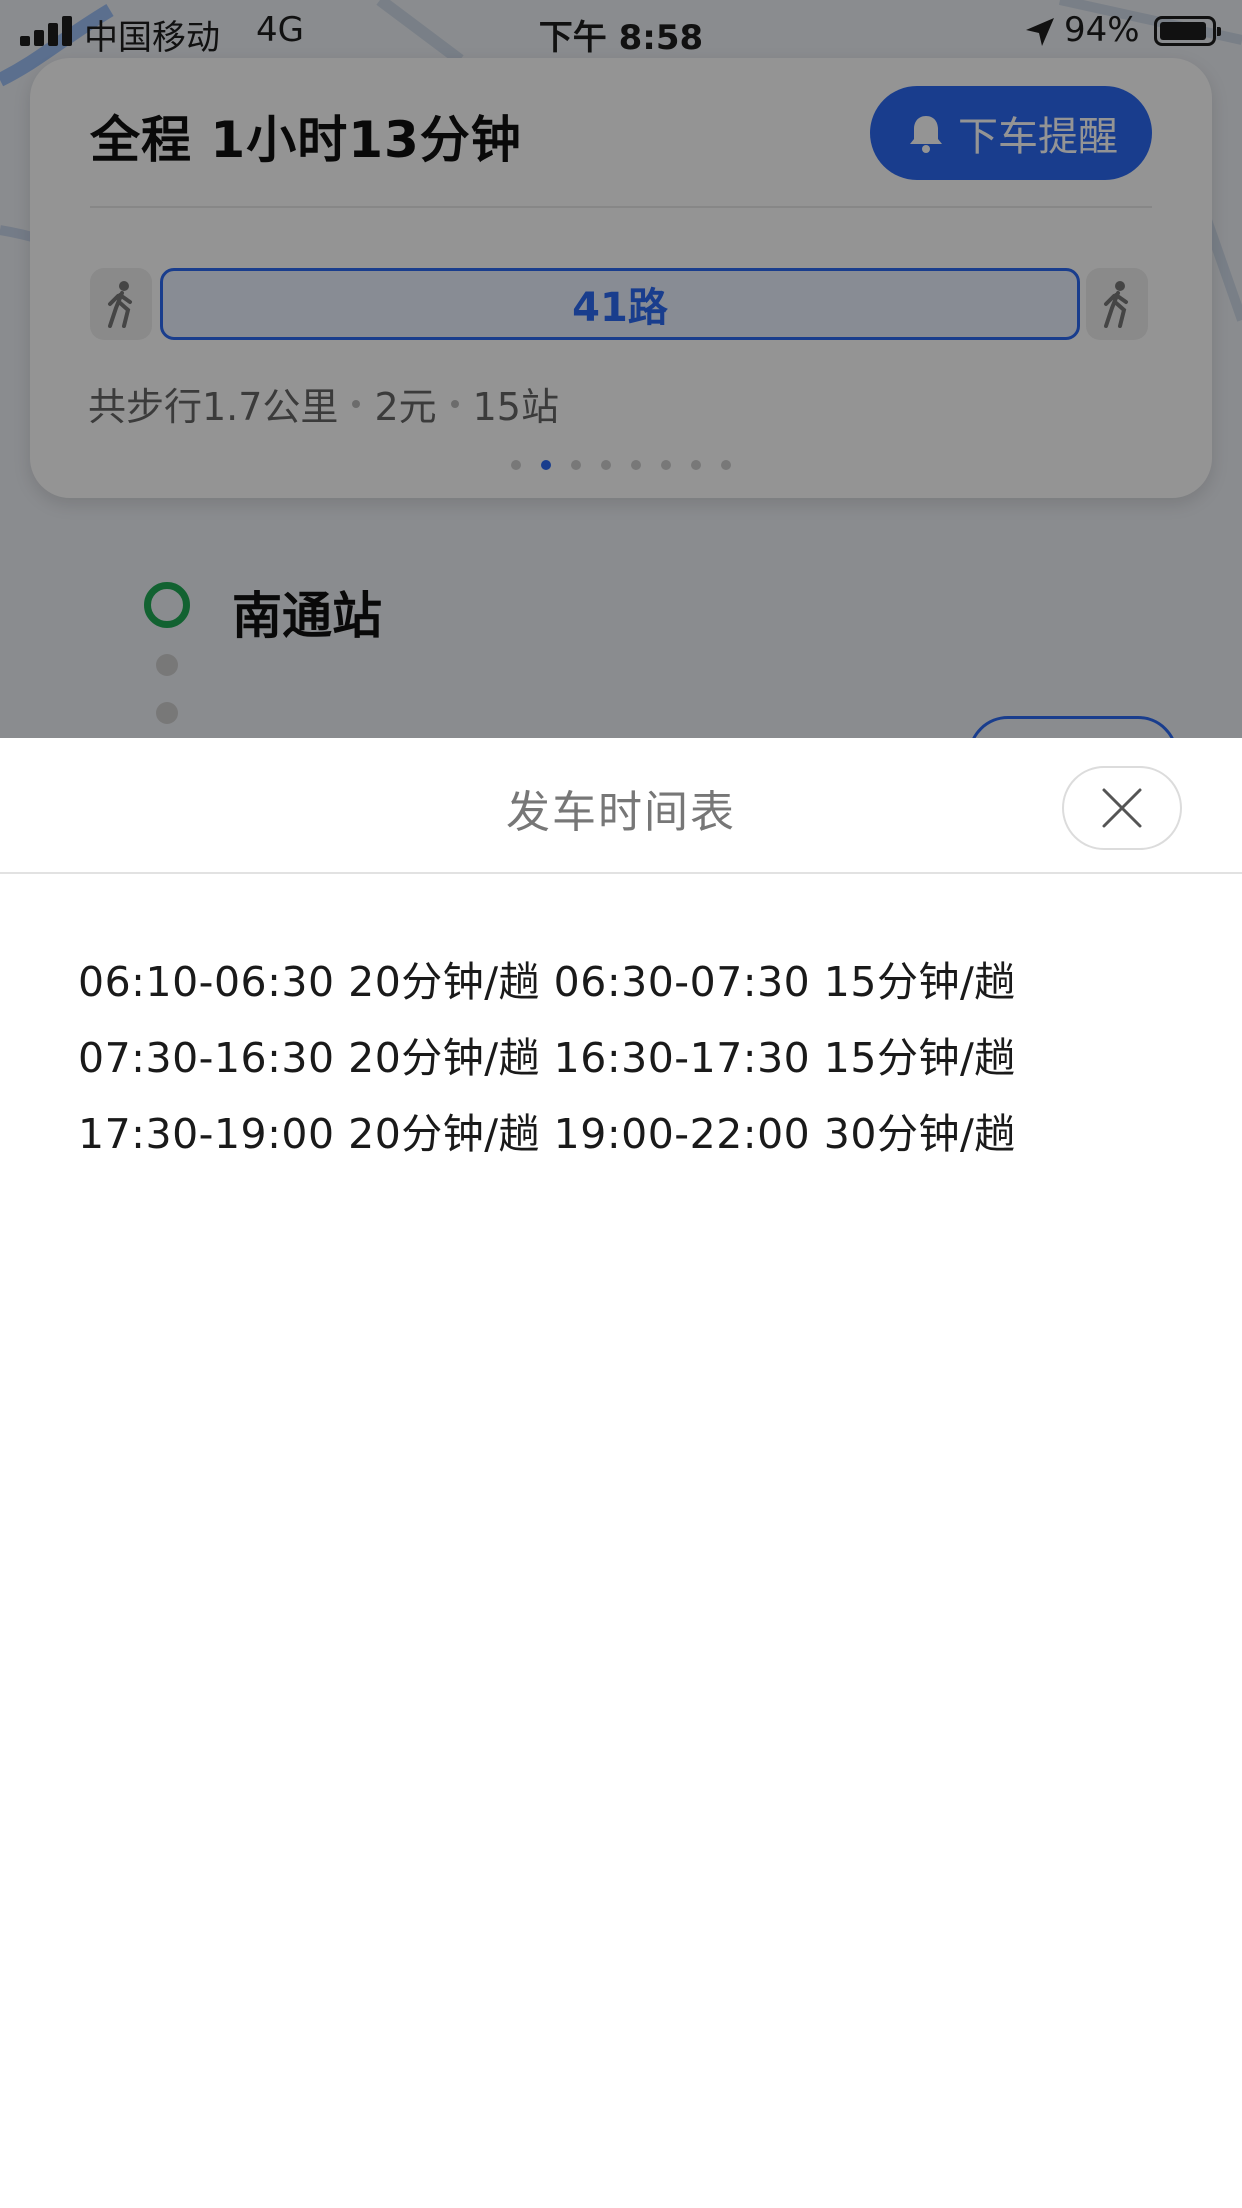 The image size is (1242, 2208). I want to click on sheet-title: 发车时间表, so click(621, 812).